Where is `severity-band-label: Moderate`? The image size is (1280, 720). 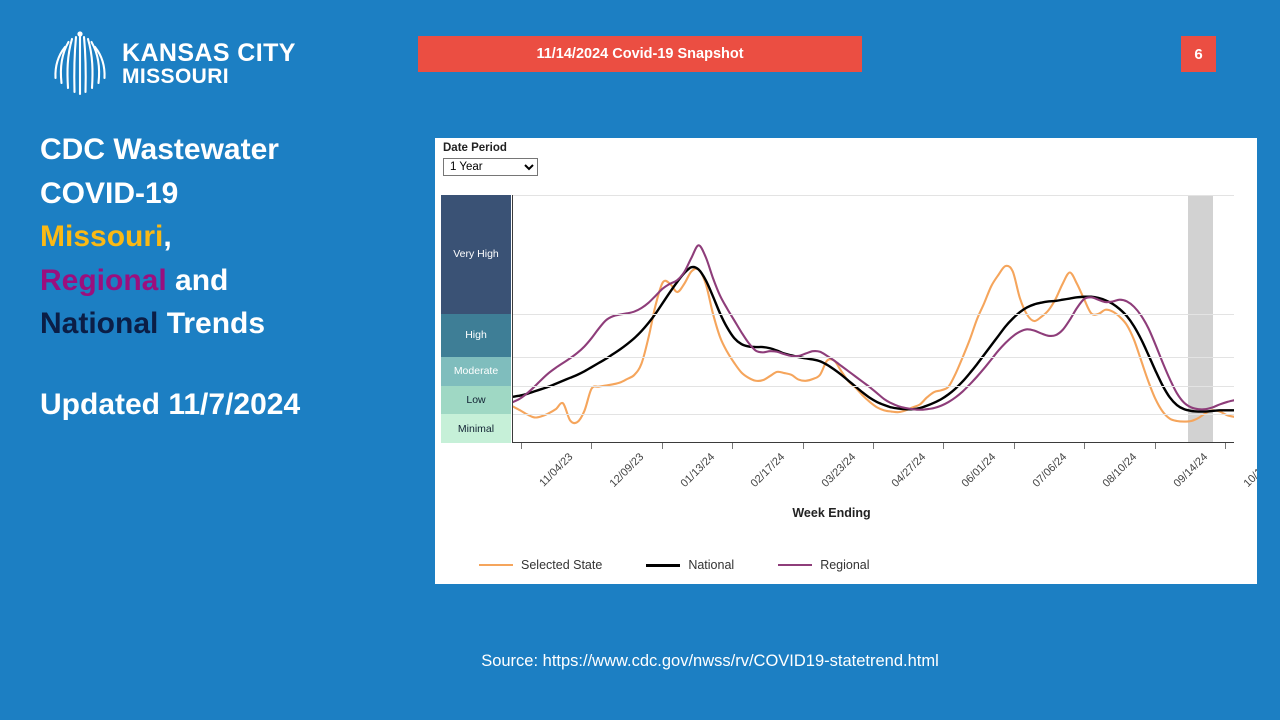
severity-band-label: Moderate is located at coordinates (476, 371).